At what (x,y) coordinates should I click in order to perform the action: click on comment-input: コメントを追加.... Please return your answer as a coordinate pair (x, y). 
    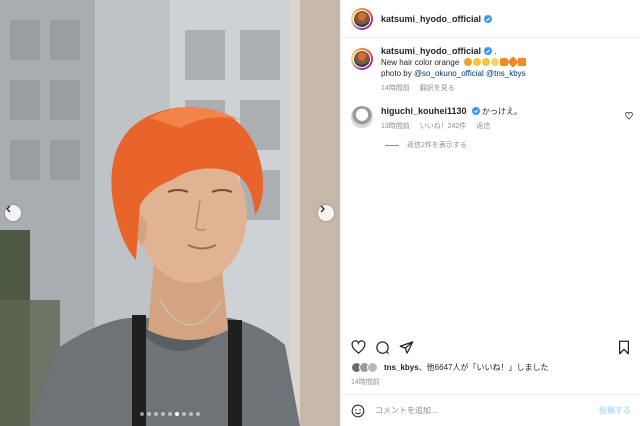
    Looking at the image, I should click on (487, 410).